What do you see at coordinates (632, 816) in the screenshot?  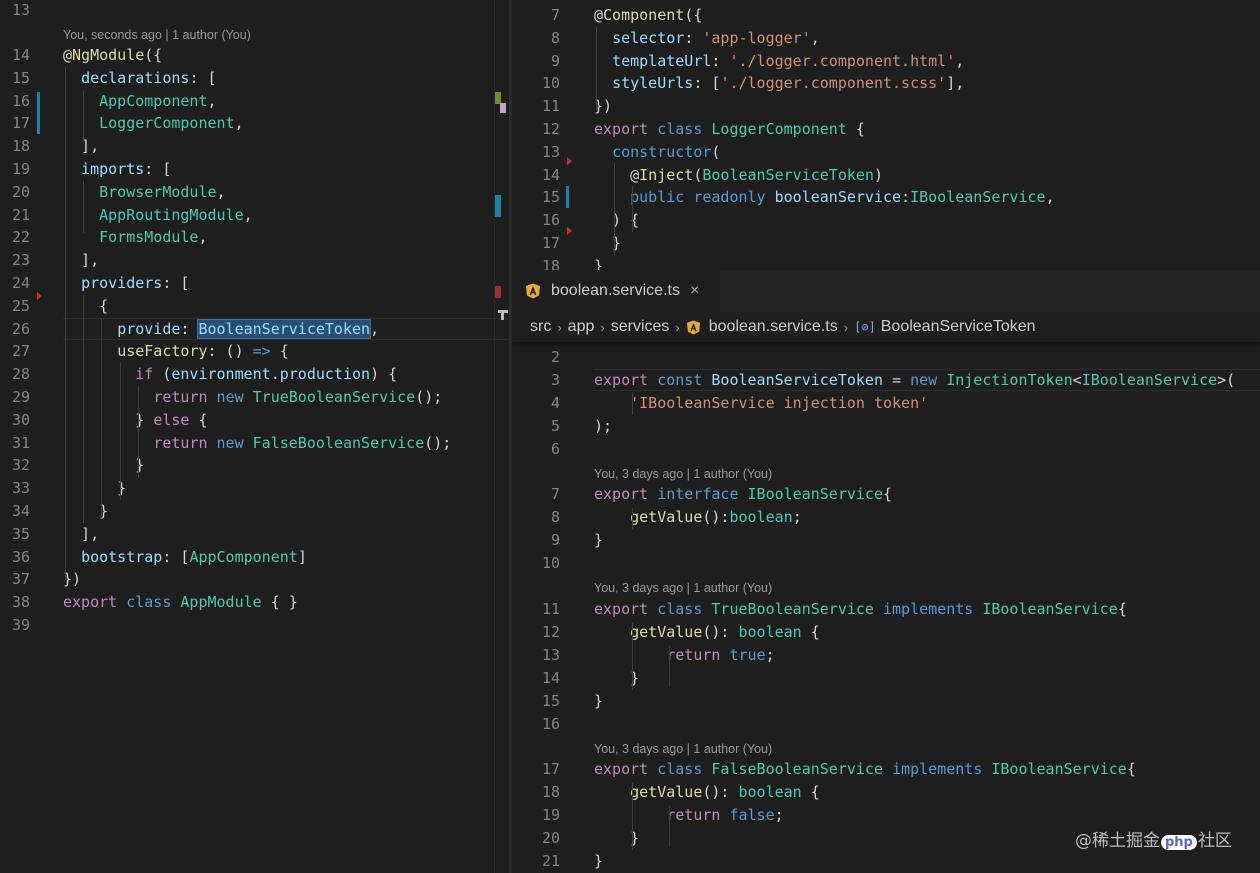 I see `indent-guide` at bounding box center [632, 816].